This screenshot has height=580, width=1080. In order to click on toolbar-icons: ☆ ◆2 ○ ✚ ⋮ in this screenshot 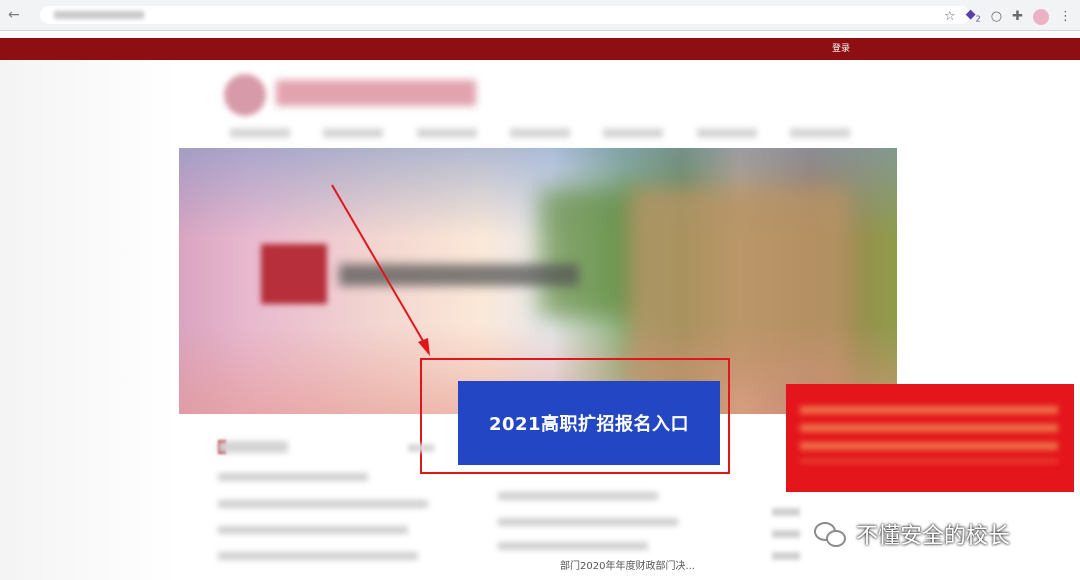, I will do `click(1008, 17)`.